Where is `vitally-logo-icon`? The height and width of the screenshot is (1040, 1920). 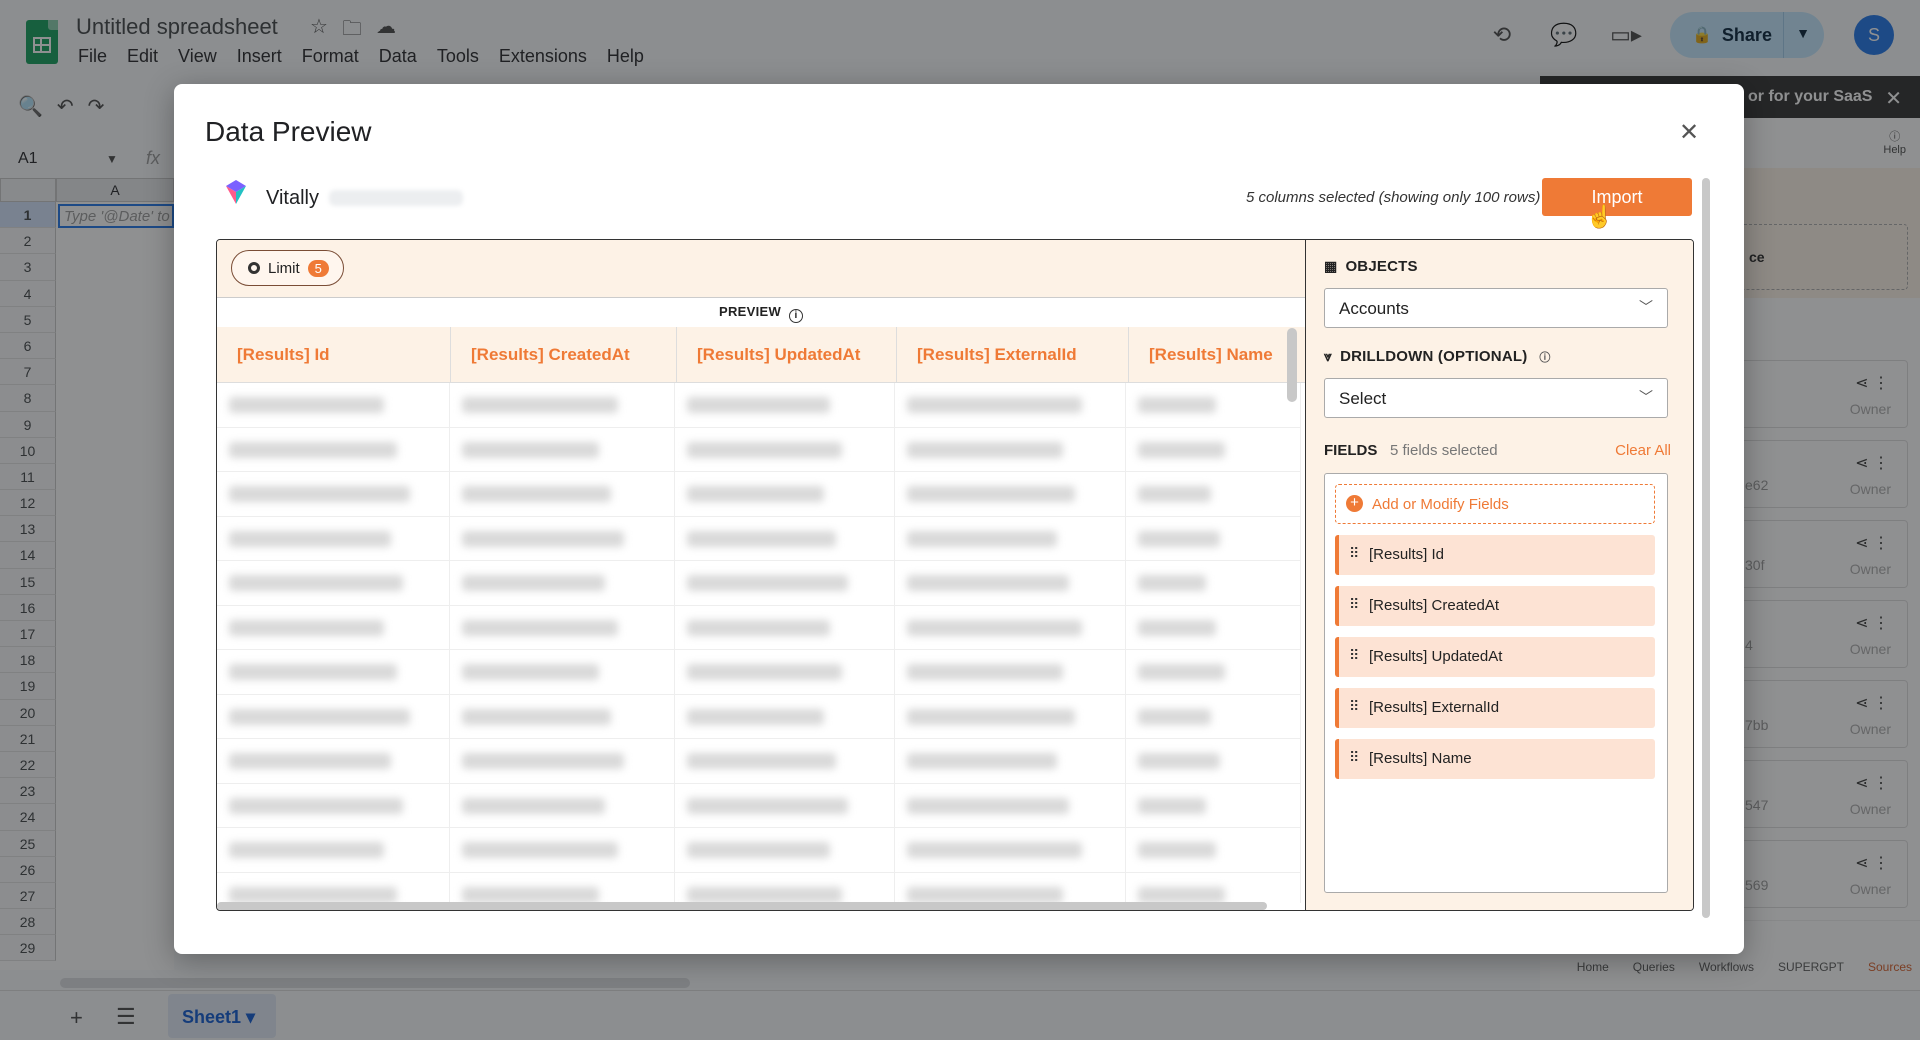 vitally-logo-icon is located at coordinates (236, 192).